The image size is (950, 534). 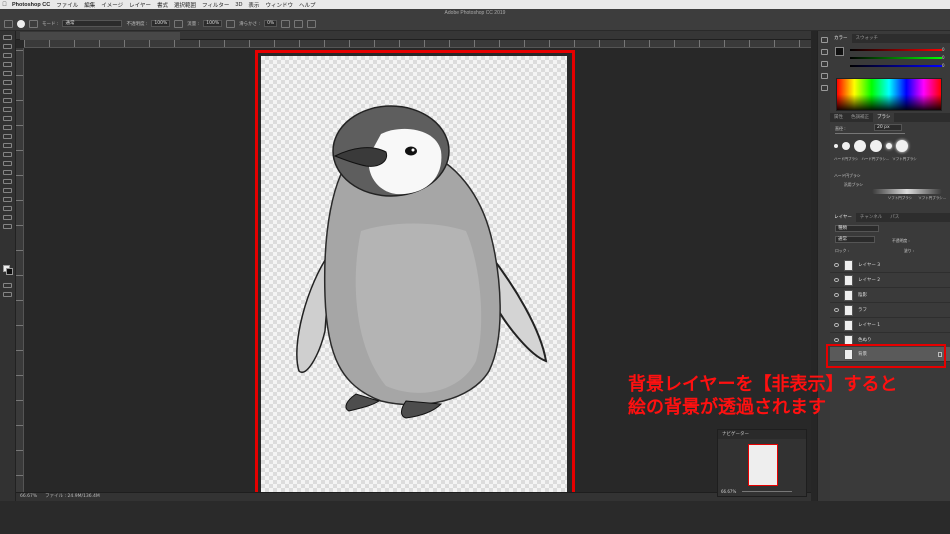 I want to click on brush-group-hard-round: ハード円ブラシ, so click(x=847, y=176).